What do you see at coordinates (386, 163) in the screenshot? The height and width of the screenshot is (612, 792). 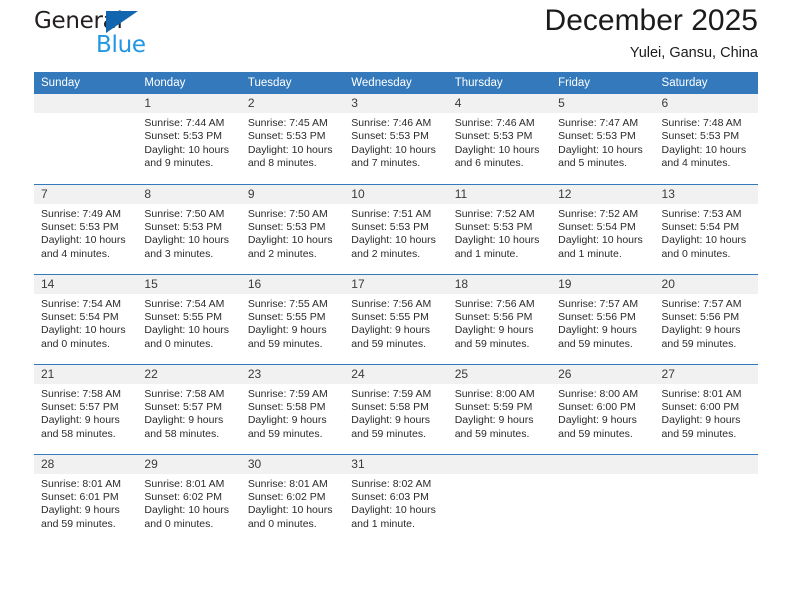 I see `daylight-text-line2: and 7 minutes.` at bounding box center [386, 163].